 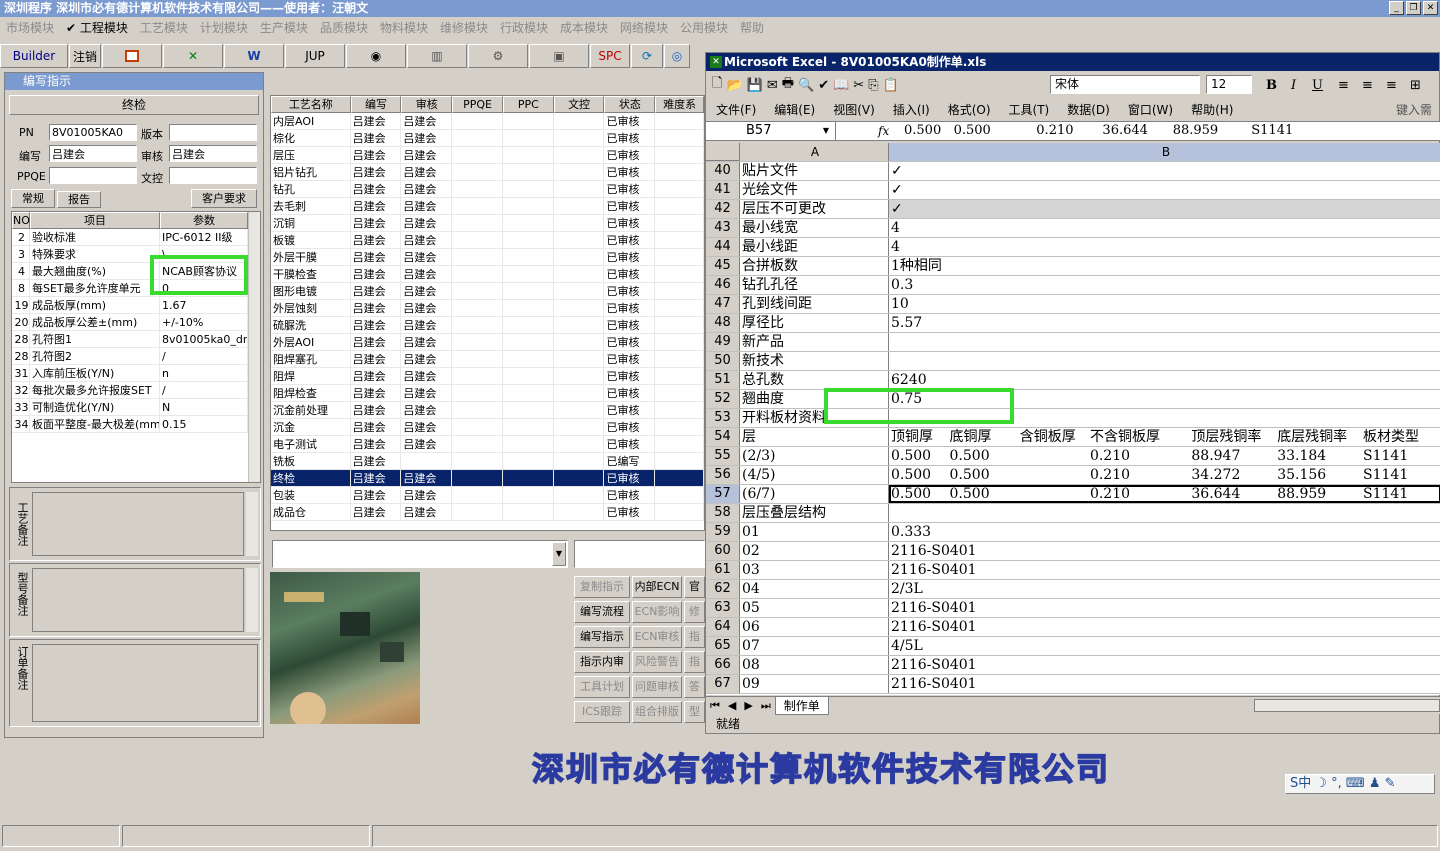 I want to click on process-row: 层压 吕建会 吕建会 已审核, so click(x=487, y=155).